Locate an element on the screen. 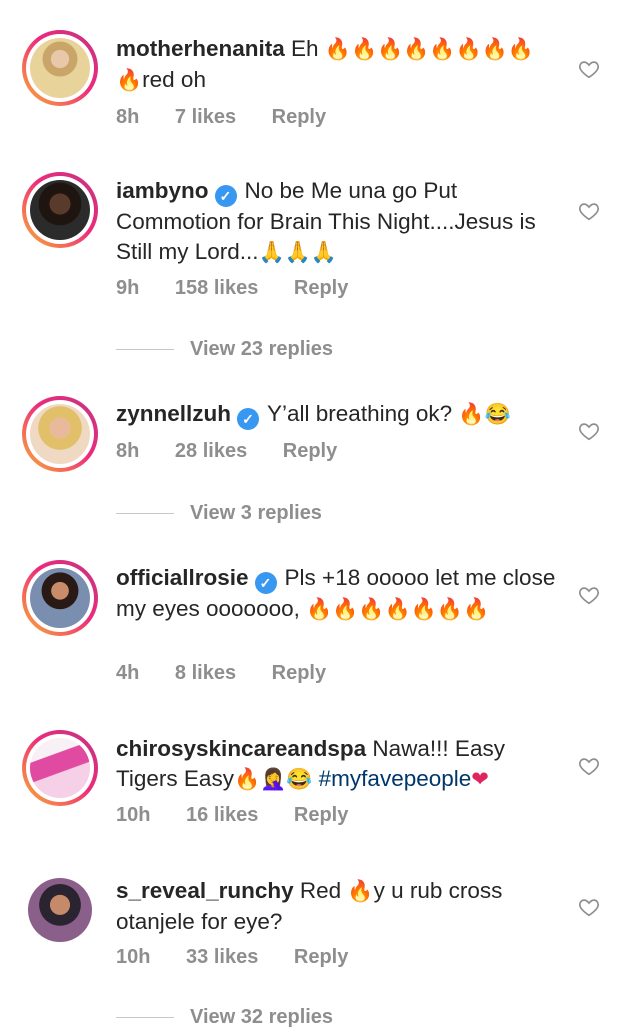  red-heart-emoji: ❤ is located at coordinates (480, 779).